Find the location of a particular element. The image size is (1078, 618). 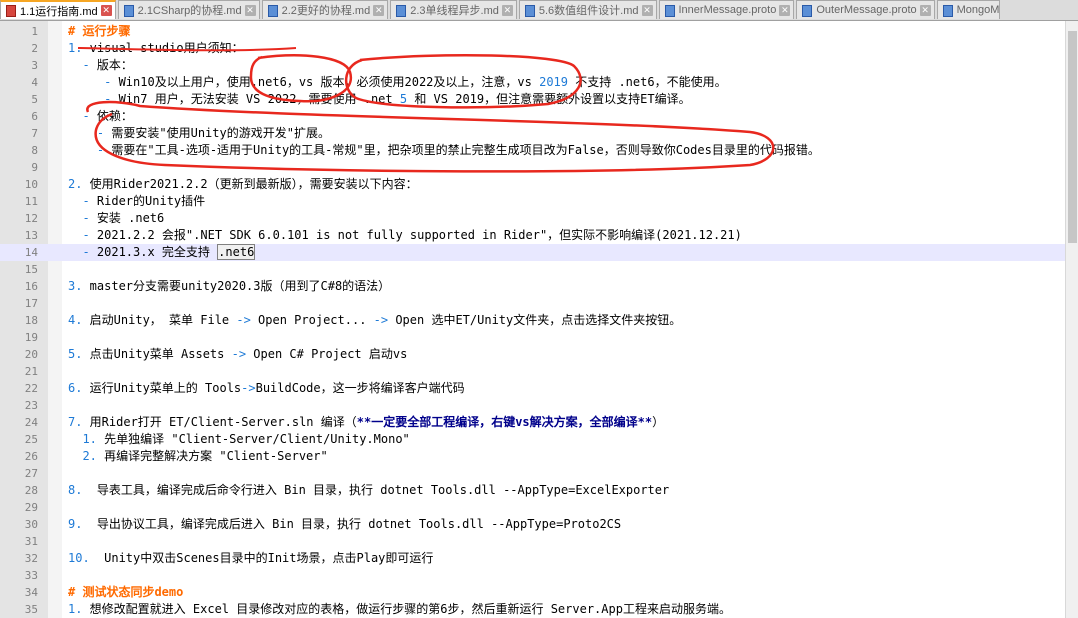

code-line: 29 is located at coordinates (532, 507).